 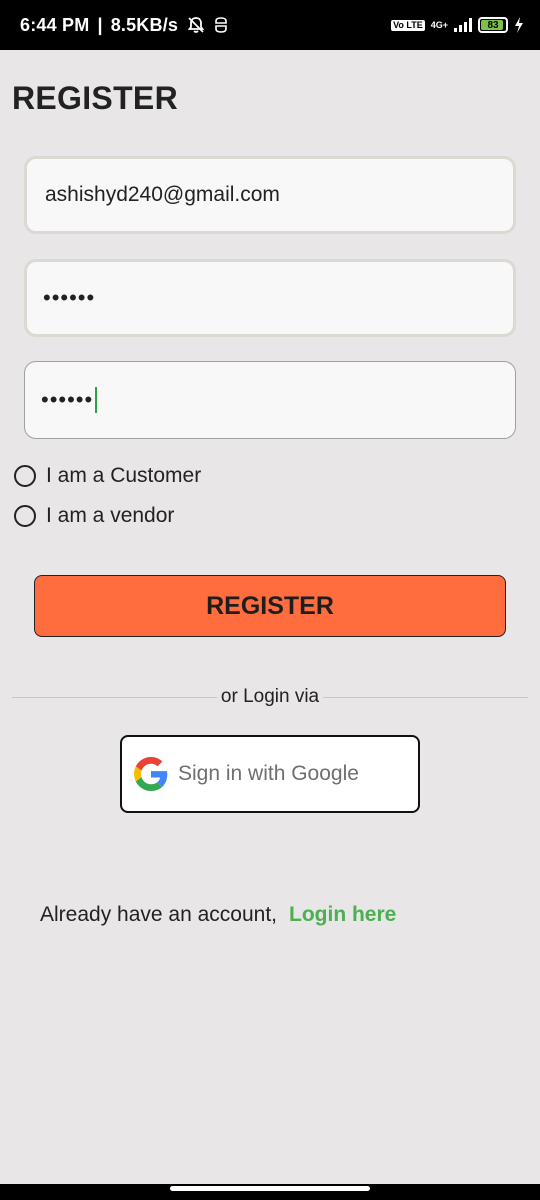 What do you see at coordinates (463, 25) in the screenshot?
I see `signal-icon` at bounding box center [463, 25].